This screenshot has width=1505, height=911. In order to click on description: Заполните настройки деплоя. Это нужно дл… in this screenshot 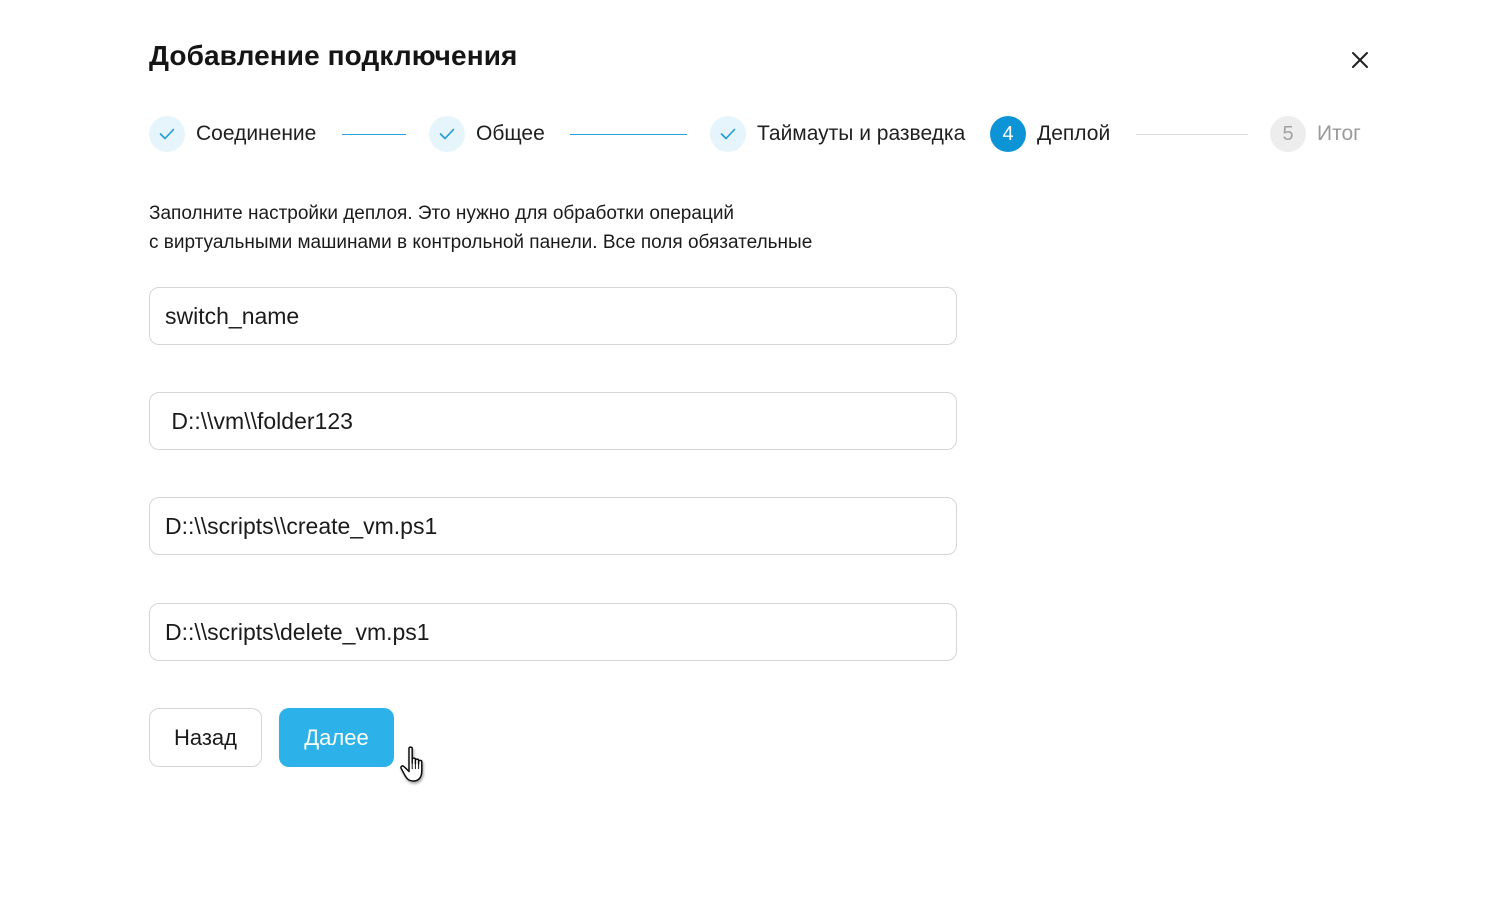, I will do `click(539, 228)`.